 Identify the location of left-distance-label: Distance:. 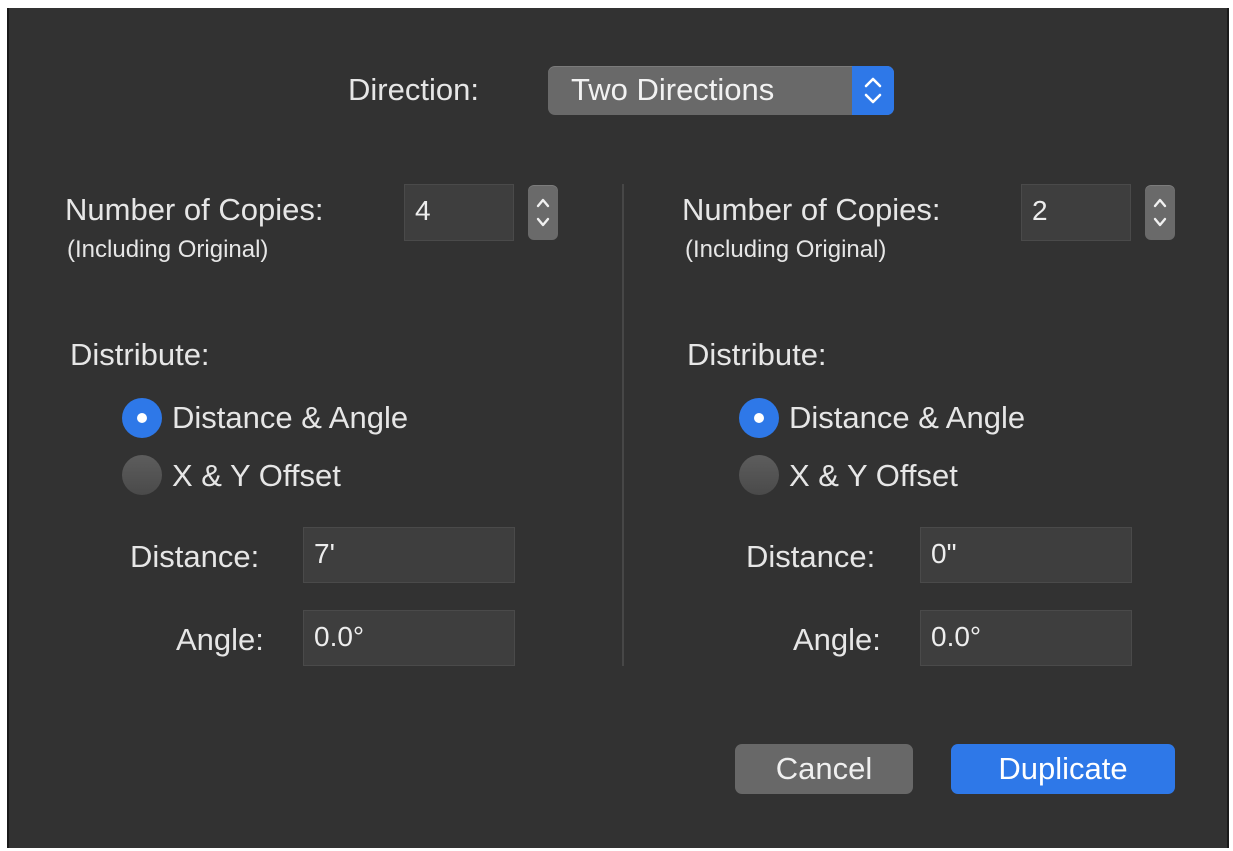
(195, 556).